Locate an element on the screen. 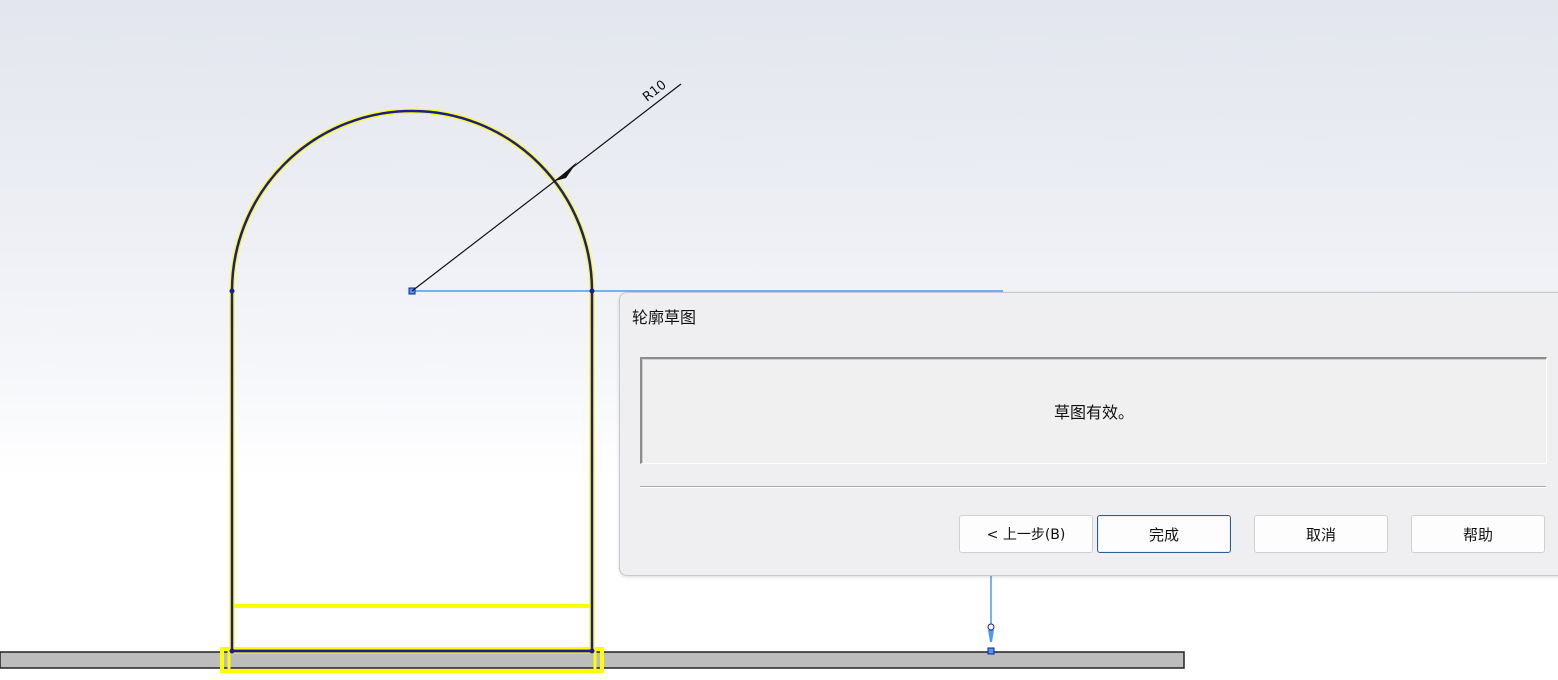 This screenshot has width=1558, height=680. arc-endpoint-right is located at coordinates (592, 291).